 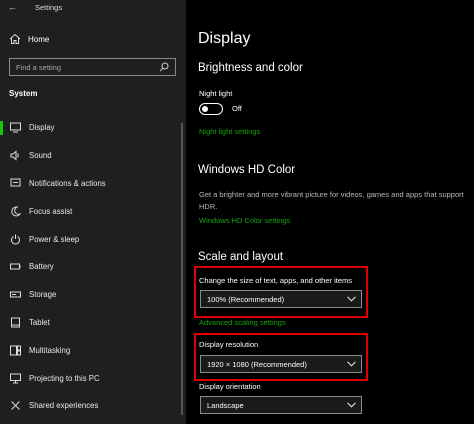 What do you see at coordinates (229, 344) in the screenshot?
I see `display-resolution-label: Display resolution` at bounding box center [229, 344].